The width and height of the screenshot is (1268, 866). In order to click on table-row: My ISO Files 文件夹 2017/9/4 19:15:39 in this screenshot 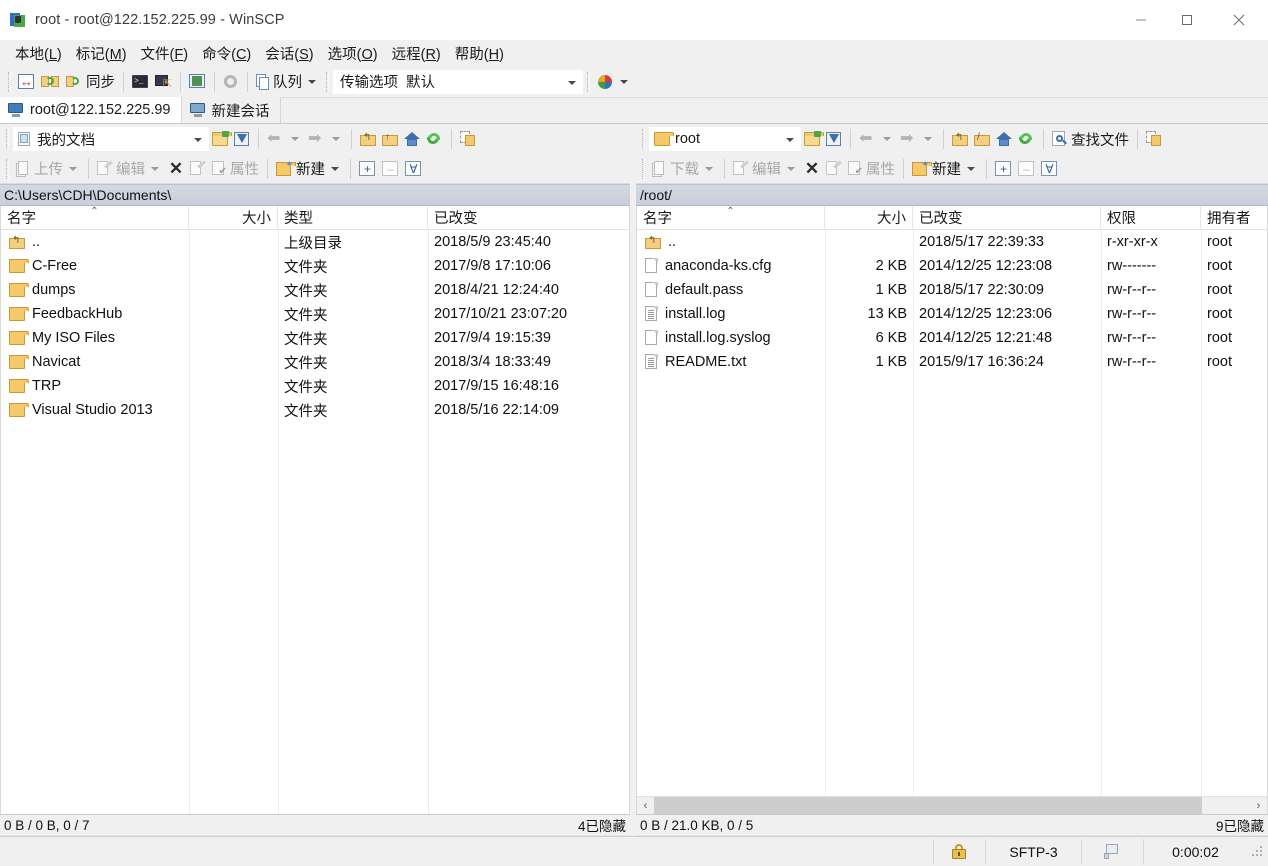, I will do `click(315, 338)`.